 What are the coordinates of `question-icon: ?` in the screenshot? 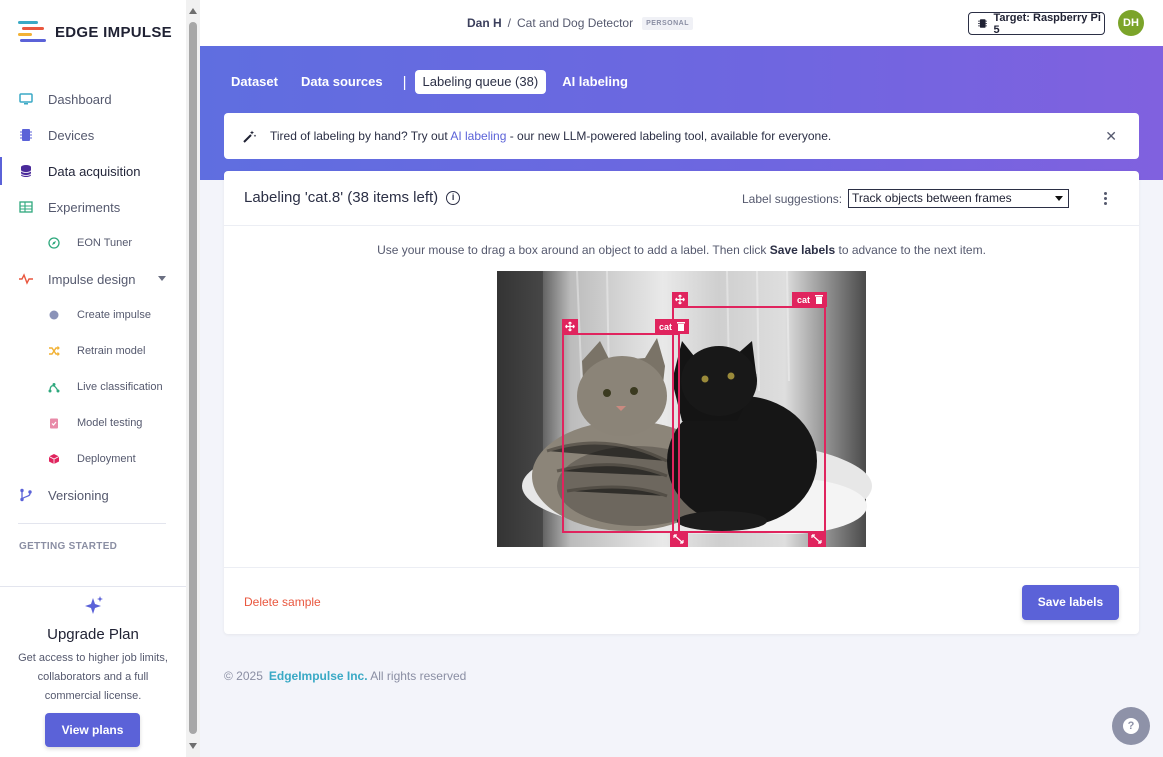 It's located at (1131, 726).